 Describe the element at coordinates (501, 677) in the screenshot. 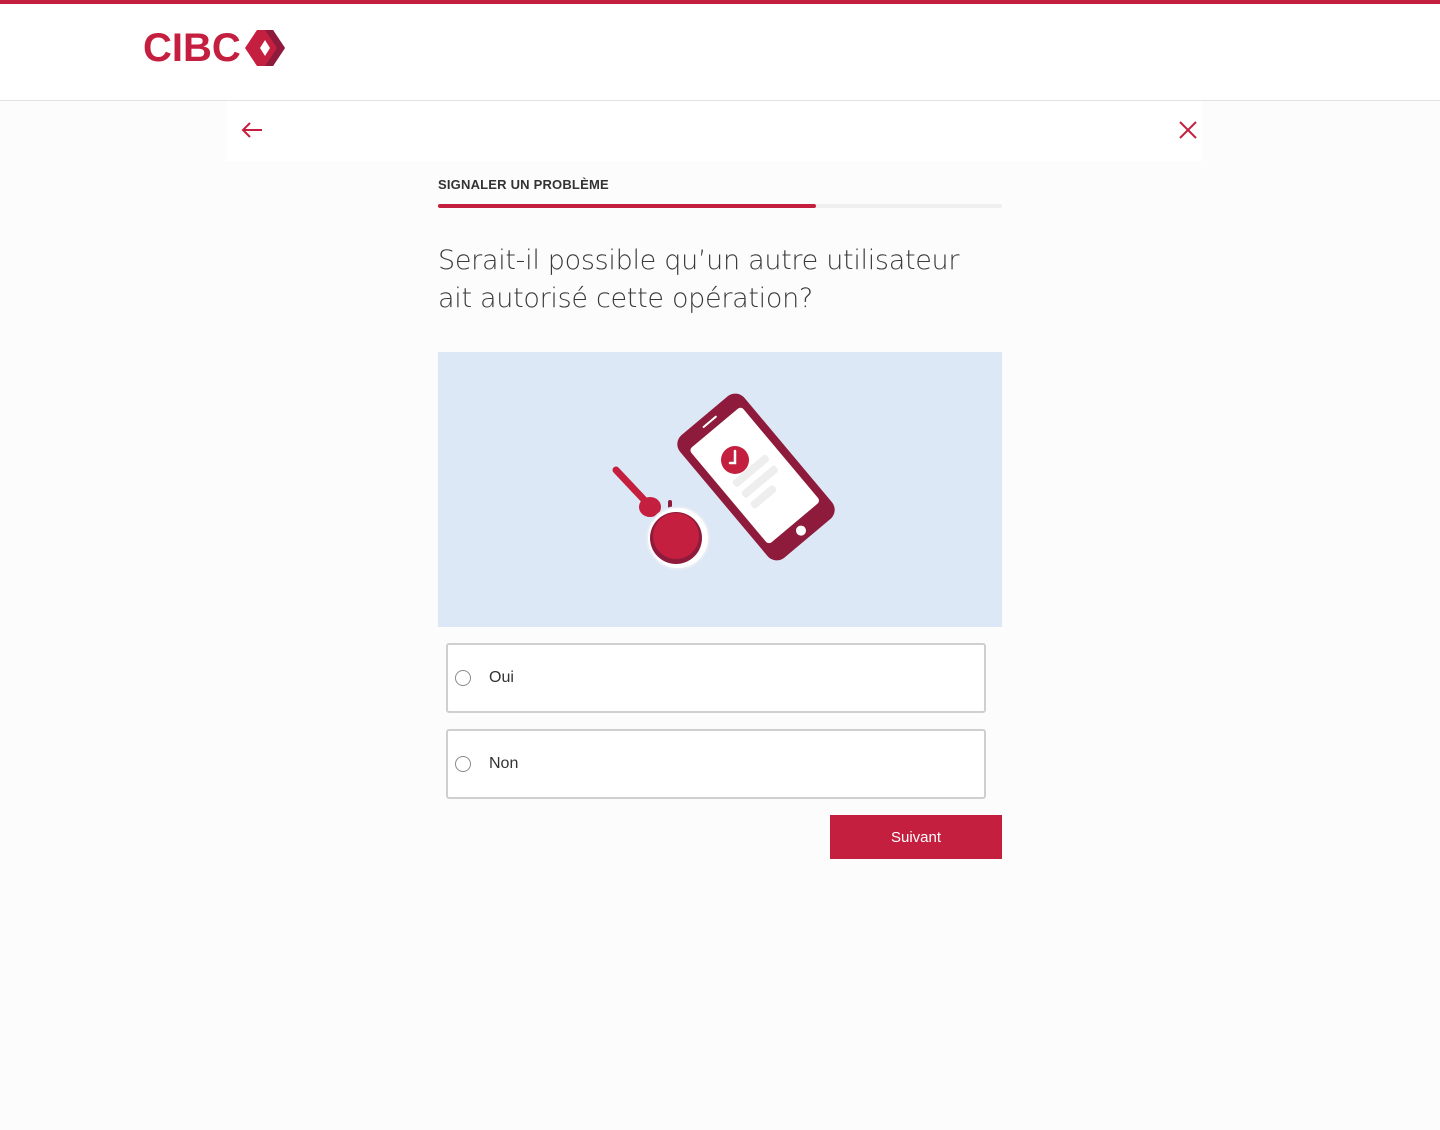

I see `option-oui-label: Oui` at that location.